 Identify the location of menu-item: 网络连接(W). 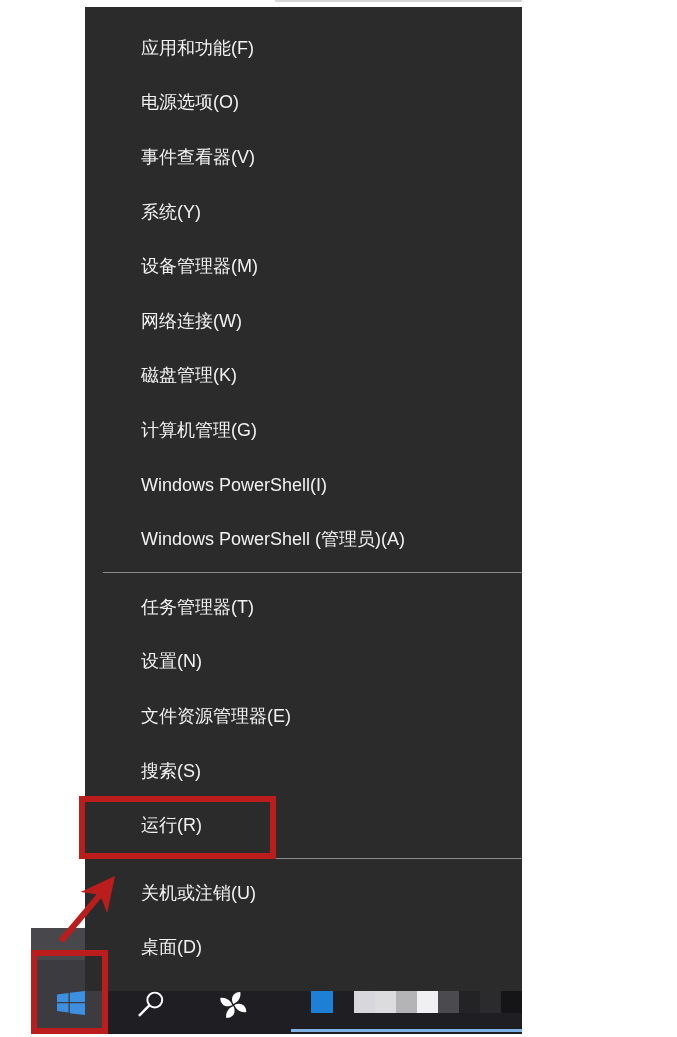
(303, 321).